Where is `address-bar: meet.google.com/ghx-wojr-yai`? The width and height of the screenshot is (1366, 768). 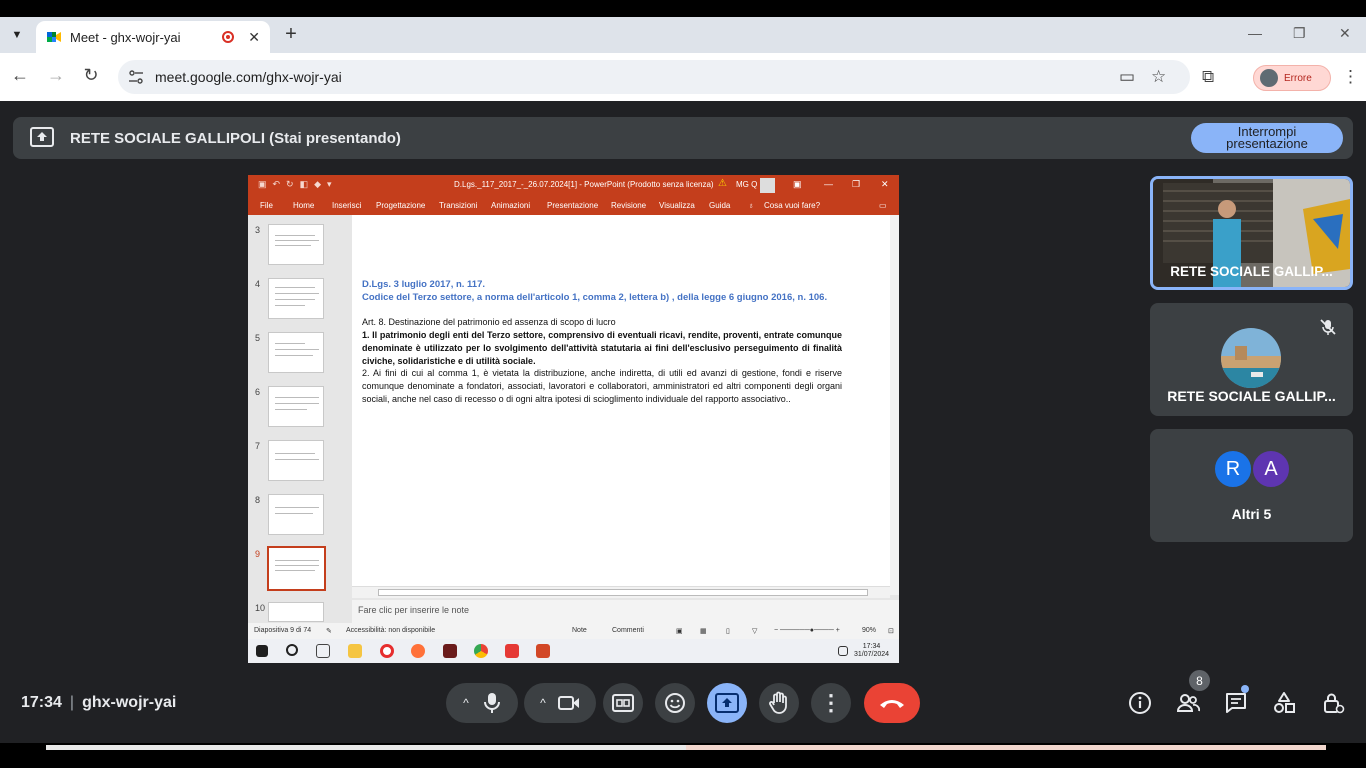
address-bar: meet.google.com/ghx-wojr-yai is located at coordinates (654, 77).